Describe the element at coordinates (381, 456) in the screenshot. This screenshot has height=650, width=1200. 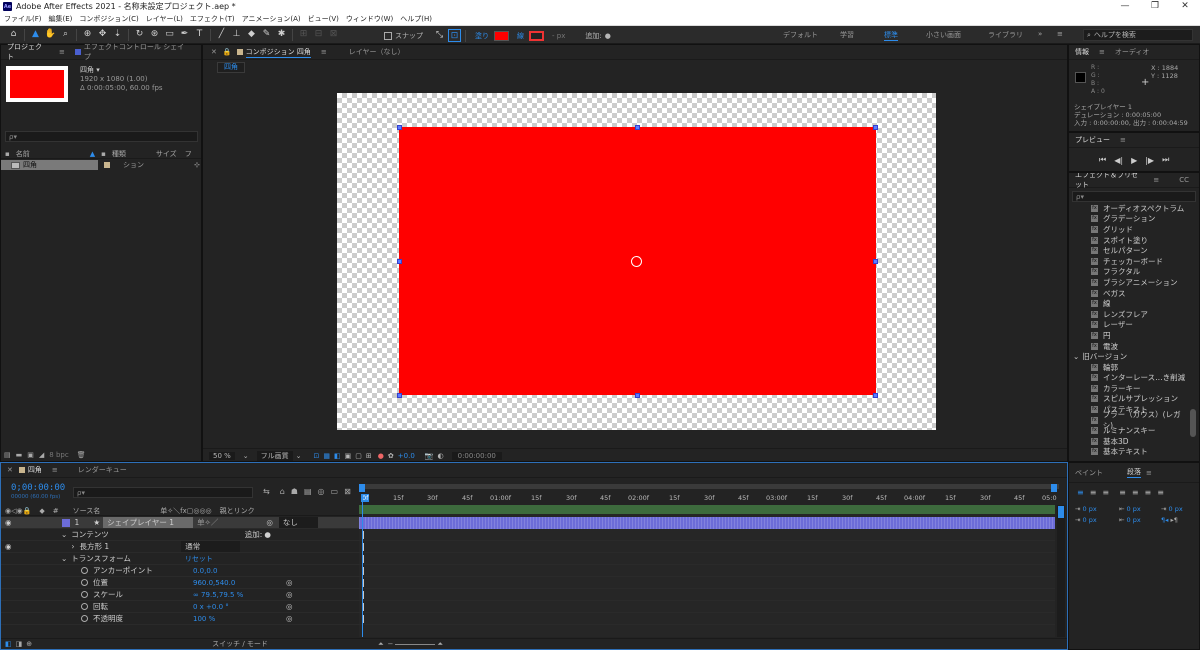
I see `channel-icon: ●` at that location.